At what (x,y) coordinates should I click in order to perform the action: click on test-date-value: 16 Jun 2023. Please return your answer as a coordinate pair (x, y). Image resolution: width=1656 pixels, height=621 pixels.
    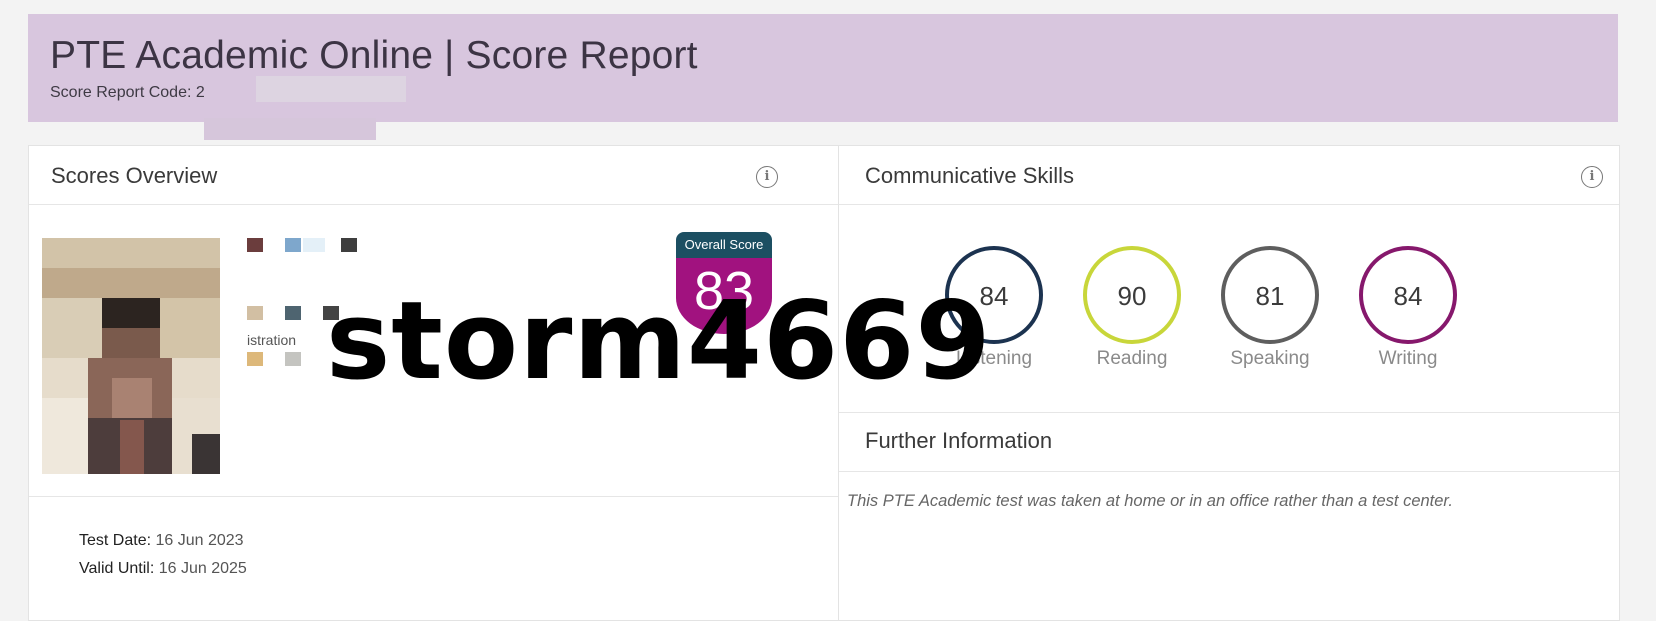
    Looking at the image, I should click on (199, 540).